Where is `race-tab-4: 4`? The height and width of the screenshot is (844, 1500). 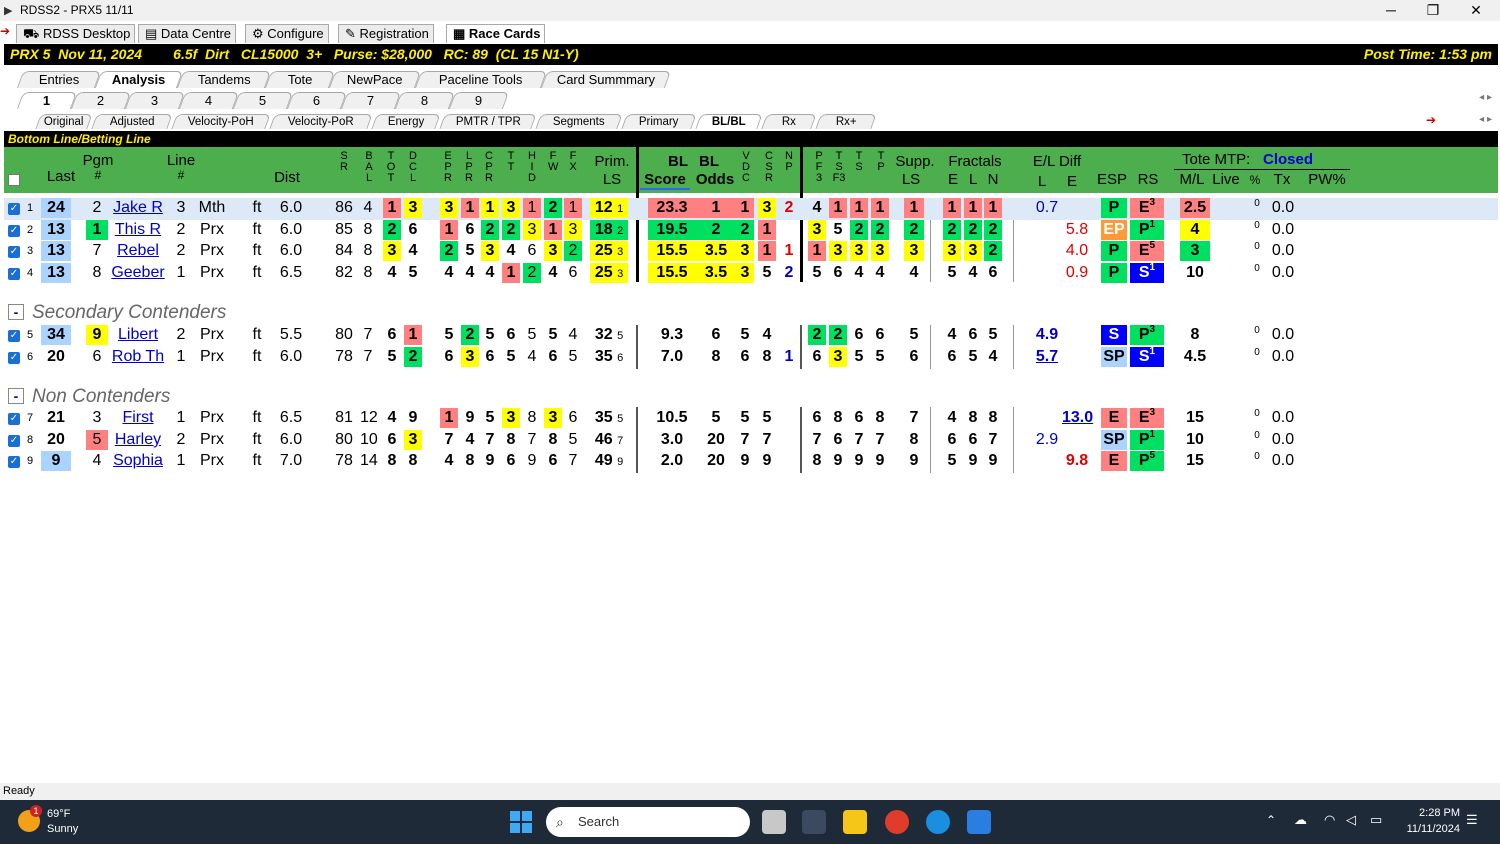 race-tab-4: 4 is located at coordinates (209, 100).